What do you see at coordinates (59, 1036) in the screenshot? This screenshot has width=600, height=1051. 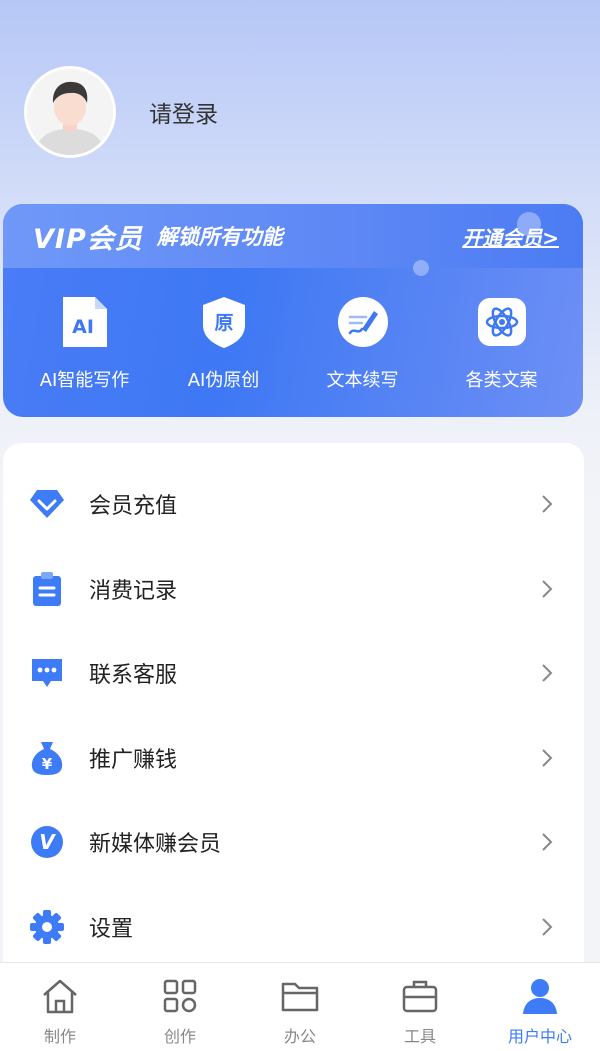 I see `tab-label: 制作` at bounding box center [59, 1036].